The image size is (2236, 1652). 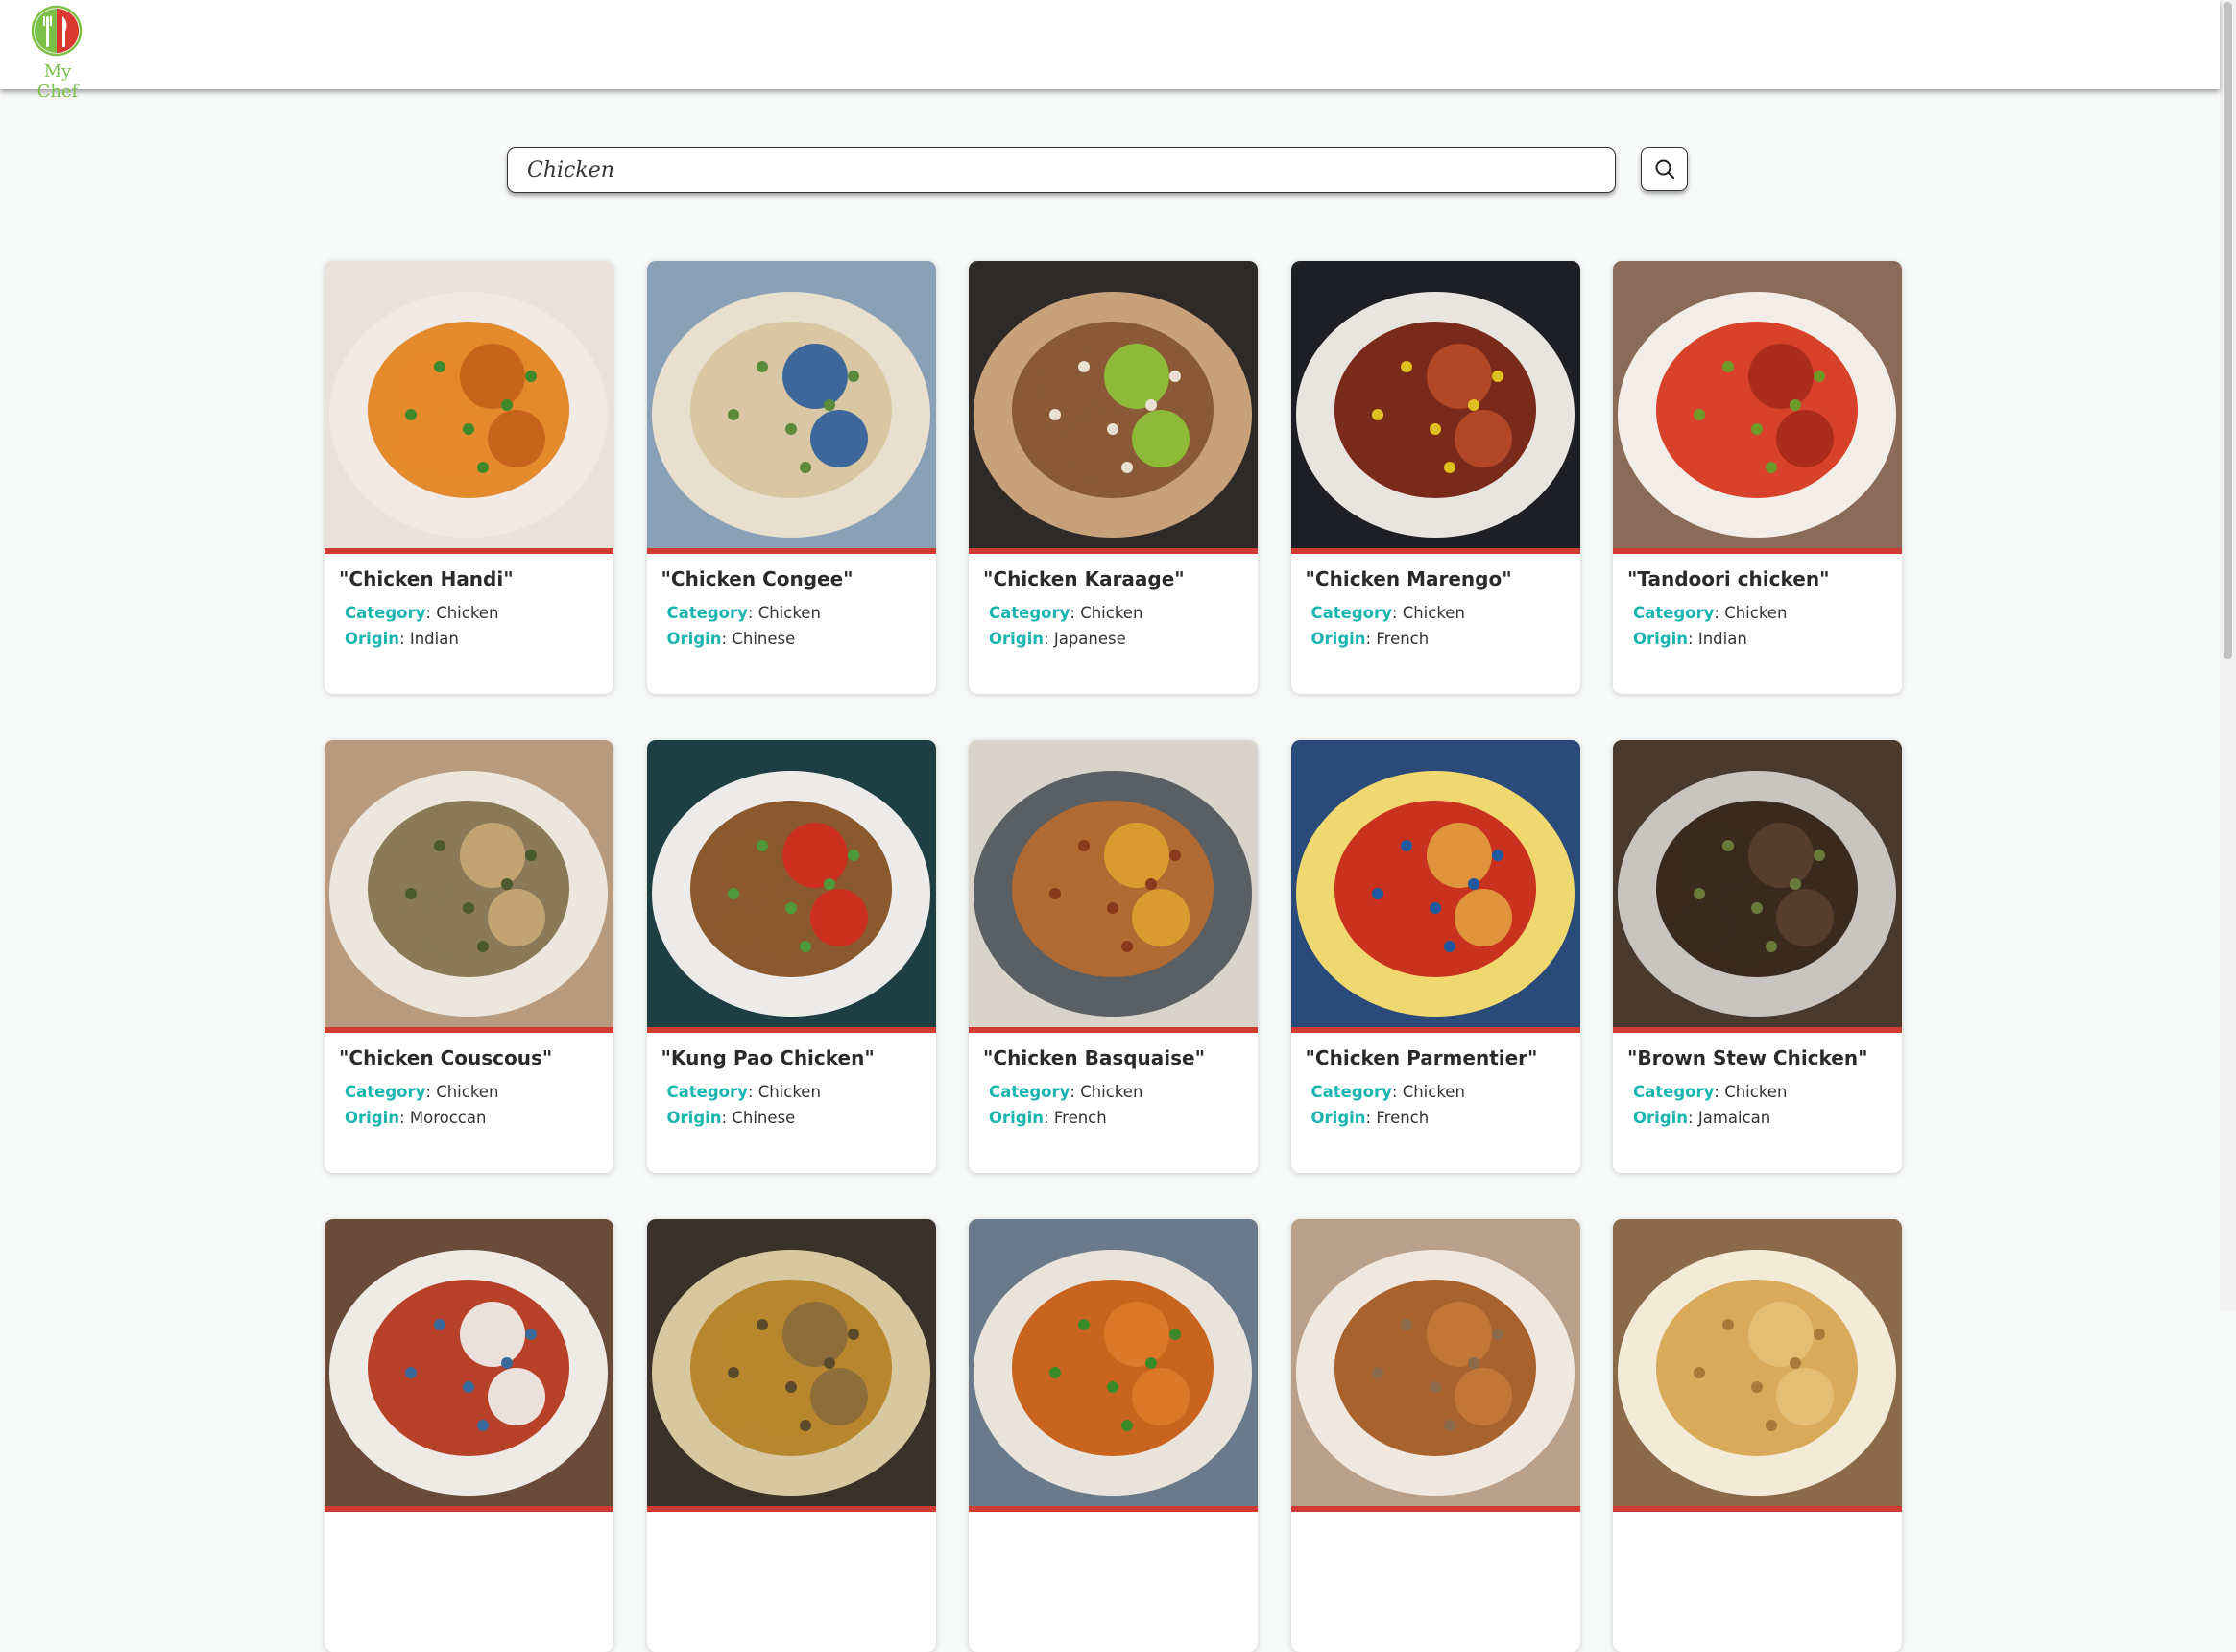 I want to click on search-input, so click(x=1062, y=170).